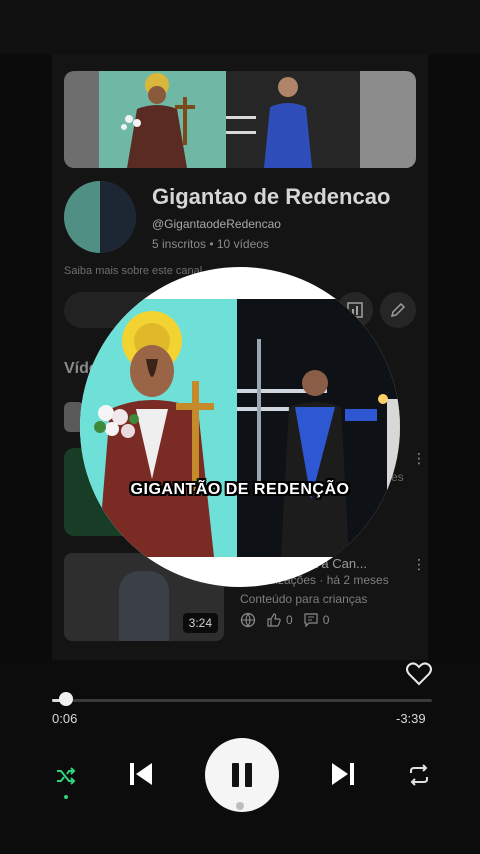 The image size is (480, 854). What do you see at coordinates (200, 623) in the screenshot?
I see `video-duration: 3:24` at bounding box center [200, 623].